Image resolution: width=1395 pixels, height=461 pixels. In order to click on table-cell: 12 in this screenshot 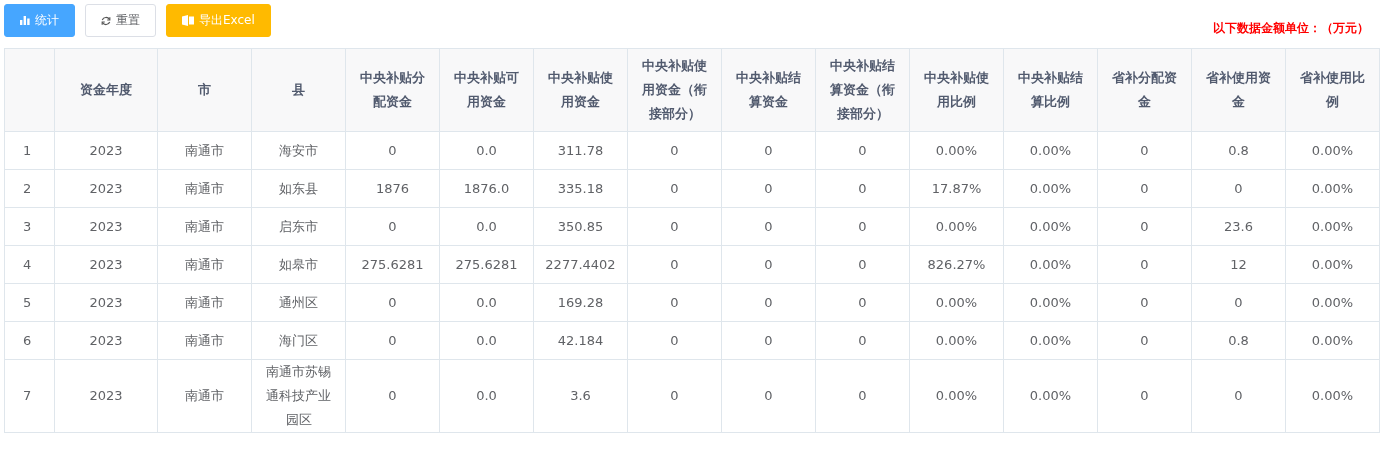, I will do `click(1238, 264)`.